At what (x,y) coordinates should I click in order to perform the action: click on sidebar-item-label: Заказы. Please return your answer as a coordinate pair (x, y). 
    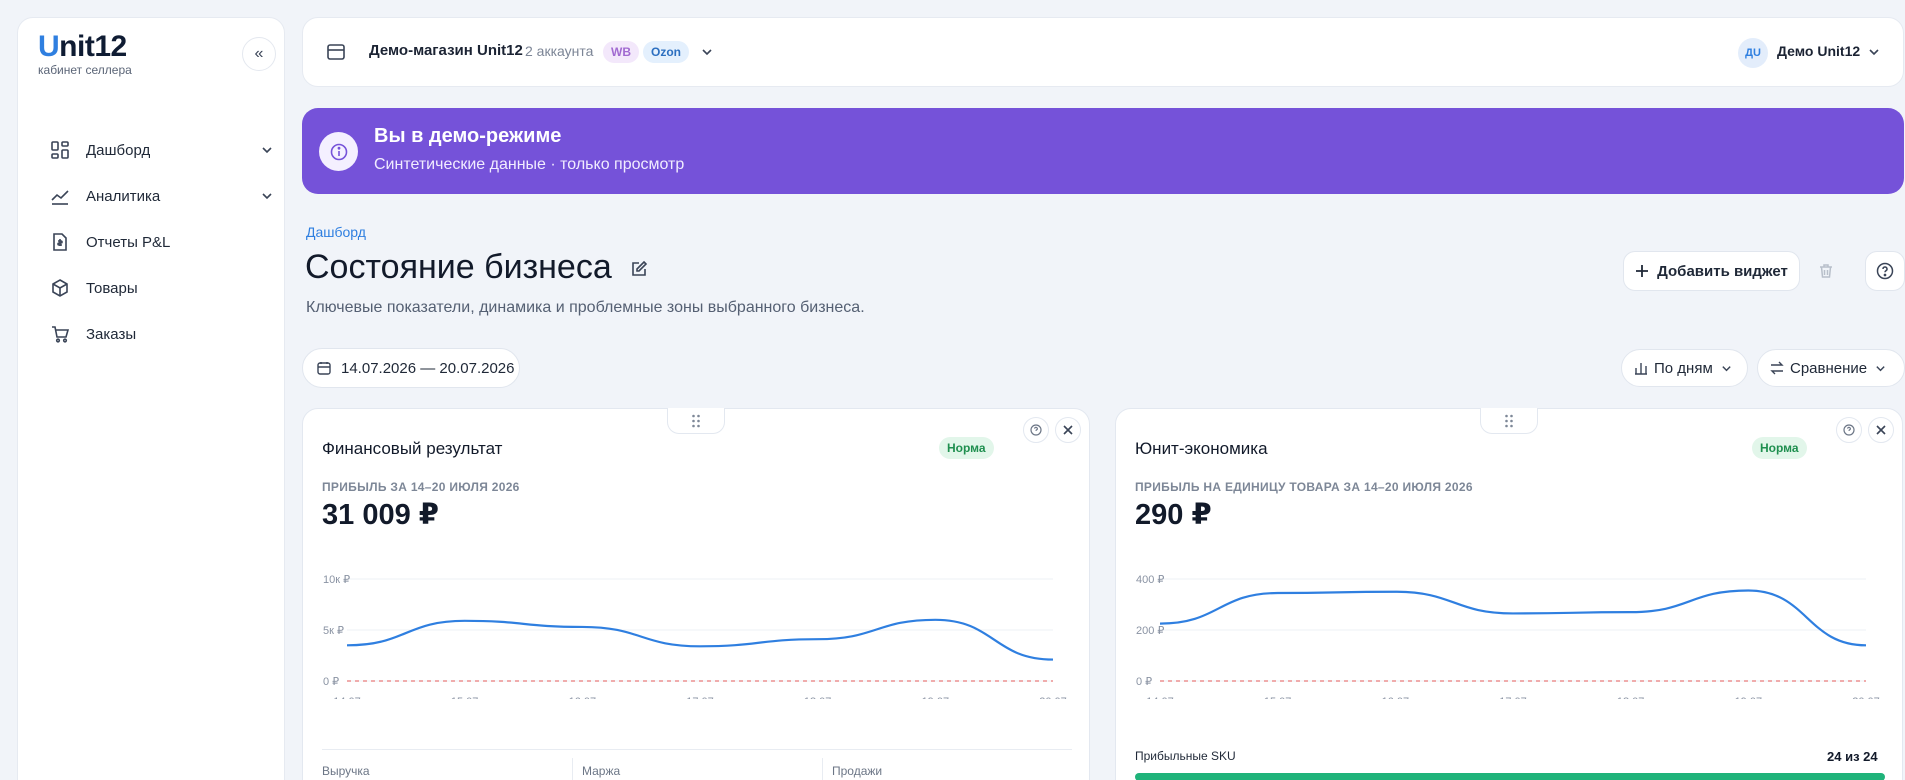
    Looking at the image, I should click on (111, 334).